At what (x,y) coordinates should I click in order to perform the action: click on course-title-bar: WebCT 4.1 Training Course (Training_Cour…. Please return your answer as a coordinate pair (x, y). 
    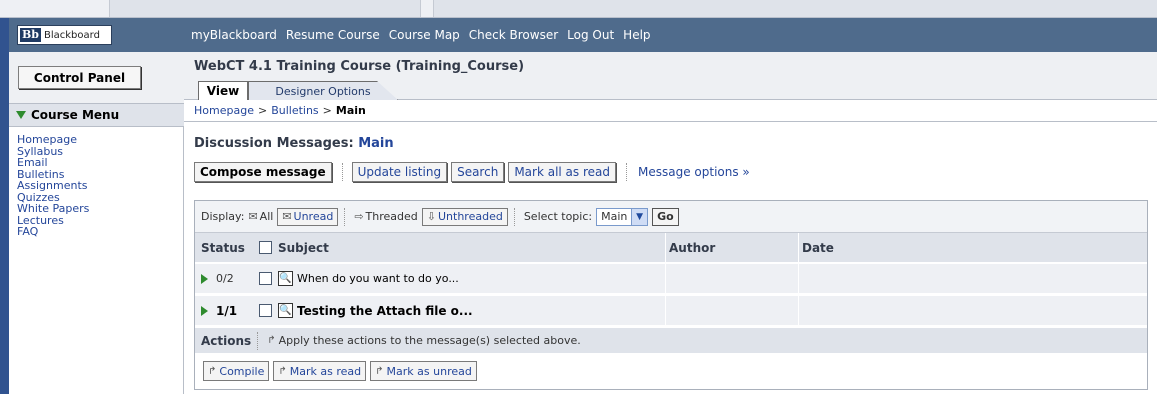
    Looking at the image, I should click on (670, 76).